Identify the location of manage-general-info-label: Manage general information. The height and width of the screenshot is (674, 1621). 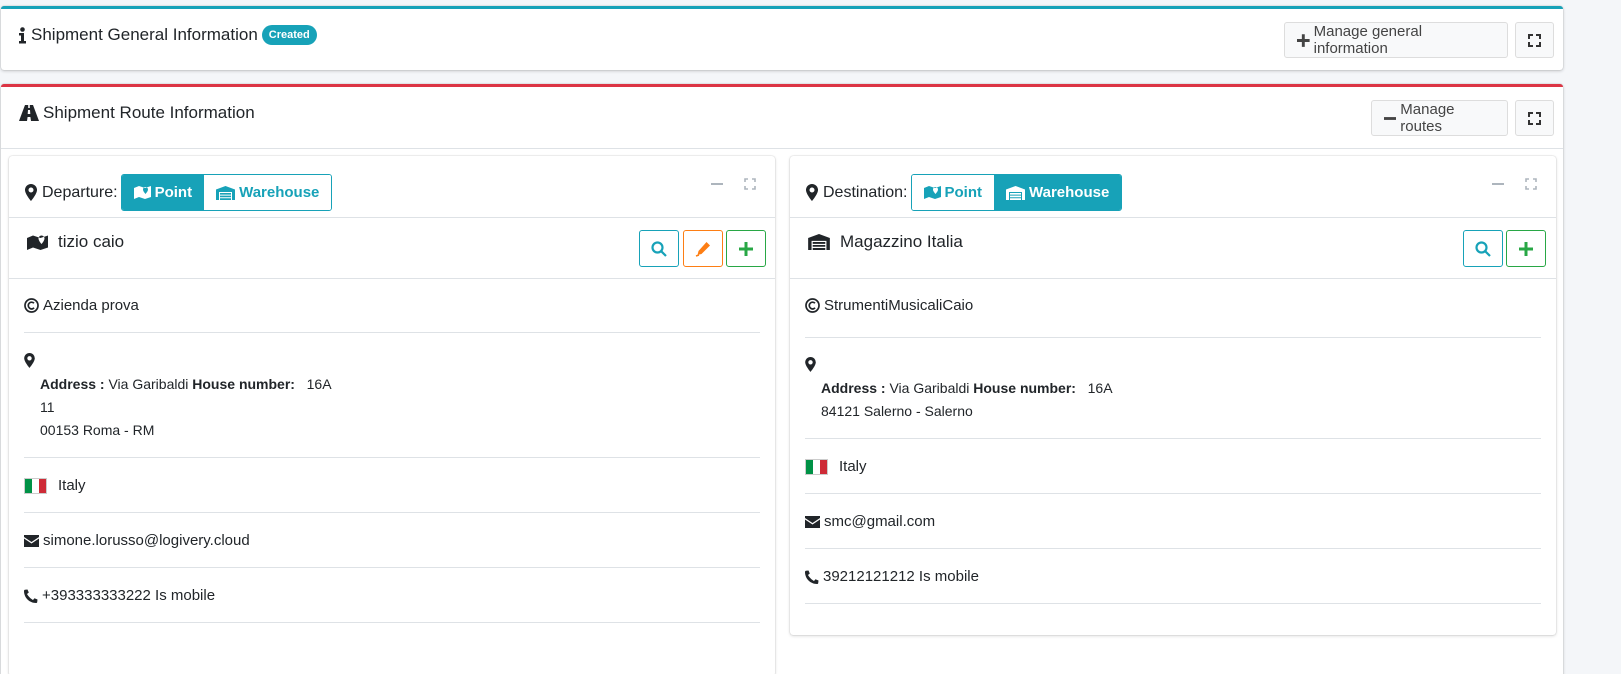
(1368, 40).